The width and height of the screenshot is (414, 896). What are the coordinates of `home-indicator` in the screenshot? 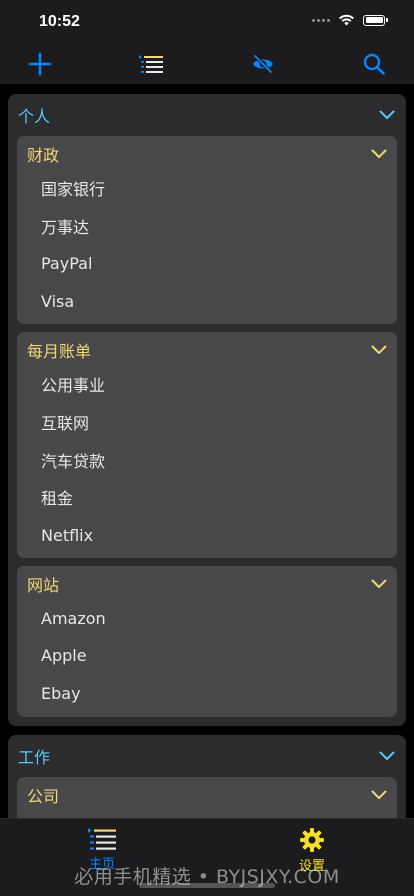 It's located at (207, 885).